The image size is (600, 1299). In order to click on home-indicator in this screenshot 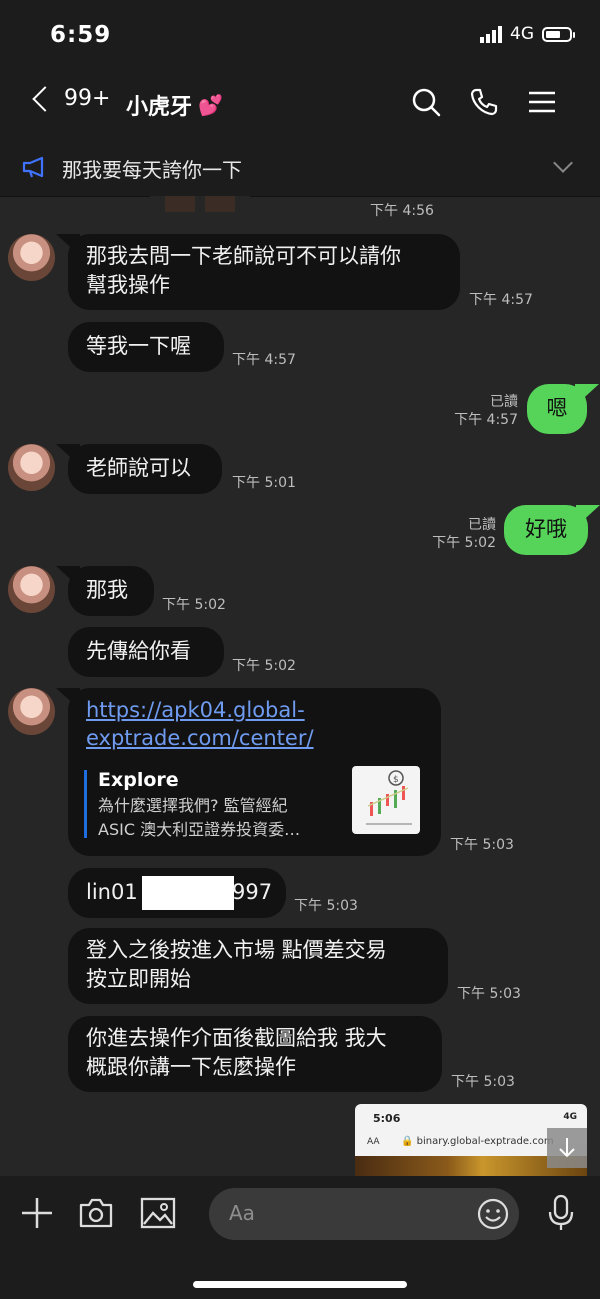, I will do `click(300, 1284)`.